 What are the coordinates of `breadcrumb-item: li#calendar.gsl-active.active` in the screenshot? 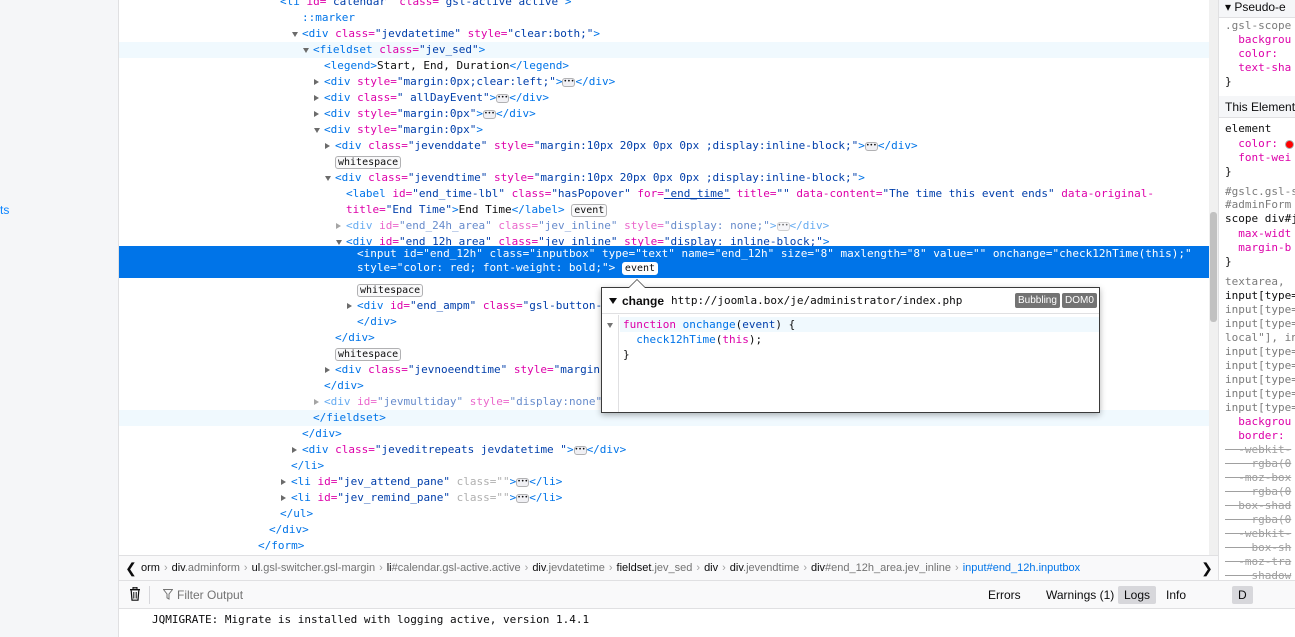 It's located at (454, 568).